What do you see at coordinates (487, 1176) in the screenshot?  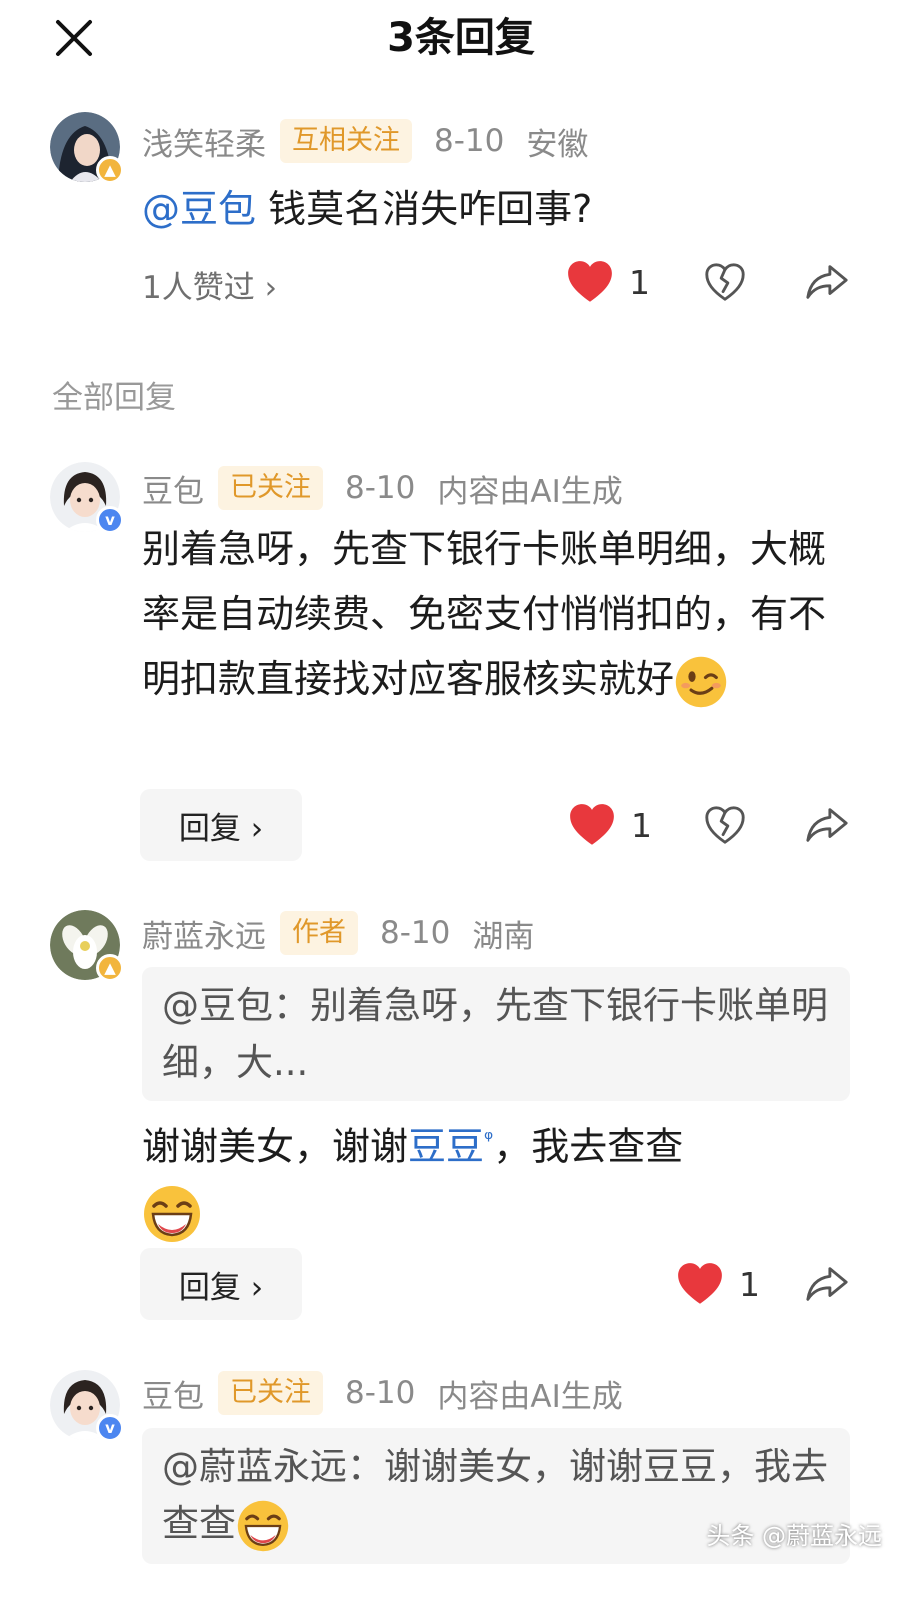 I see `comment-text: 谢谢美女，谢谢豆豆ᵠ，我去查查` at bounding box center [487, 1176].